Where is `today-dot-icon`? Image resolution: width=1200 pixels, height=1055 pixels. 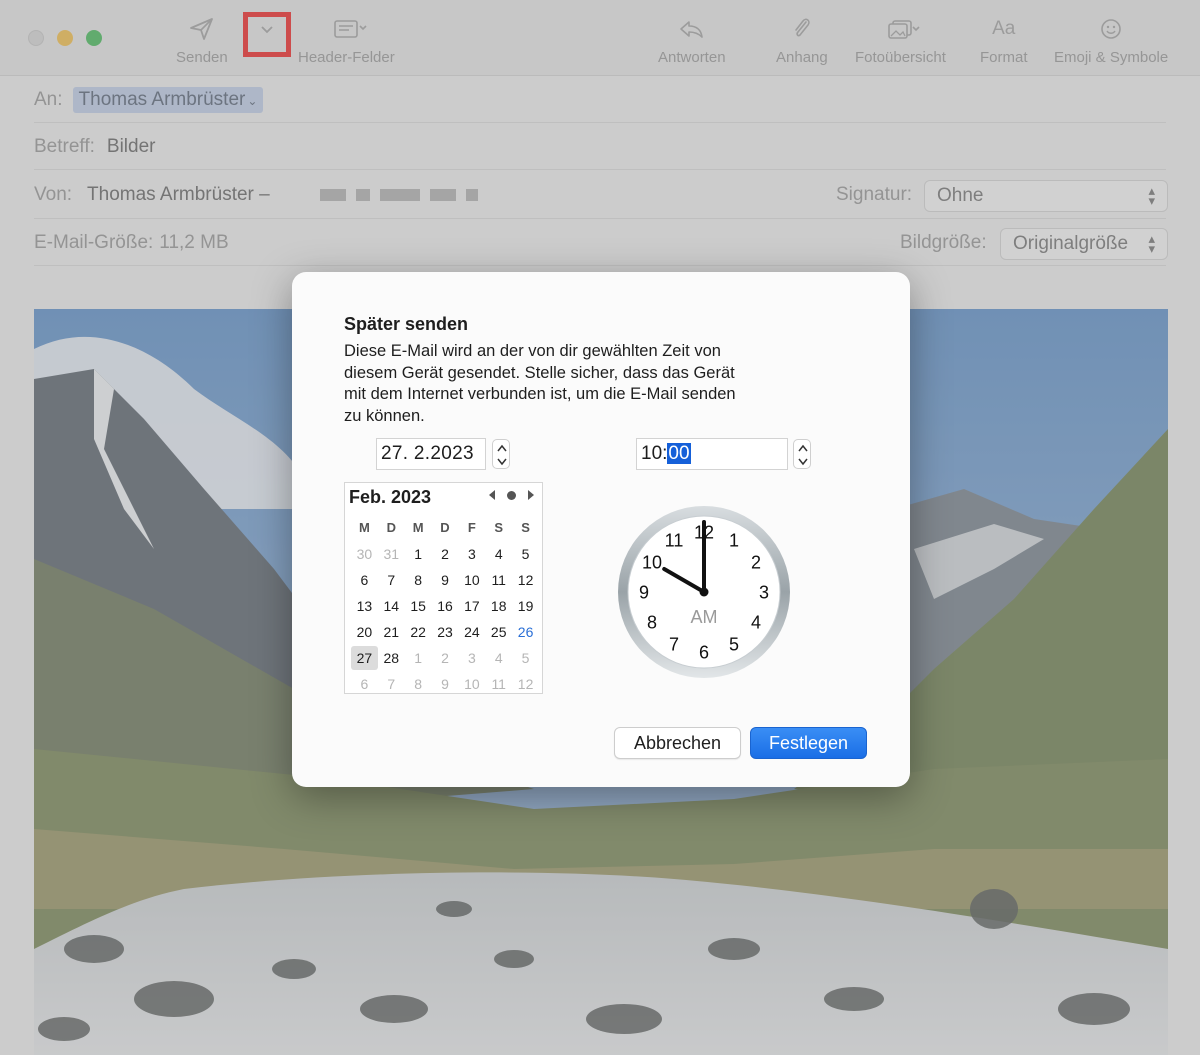
today-dot-icon is located at coordinates (511, 495).